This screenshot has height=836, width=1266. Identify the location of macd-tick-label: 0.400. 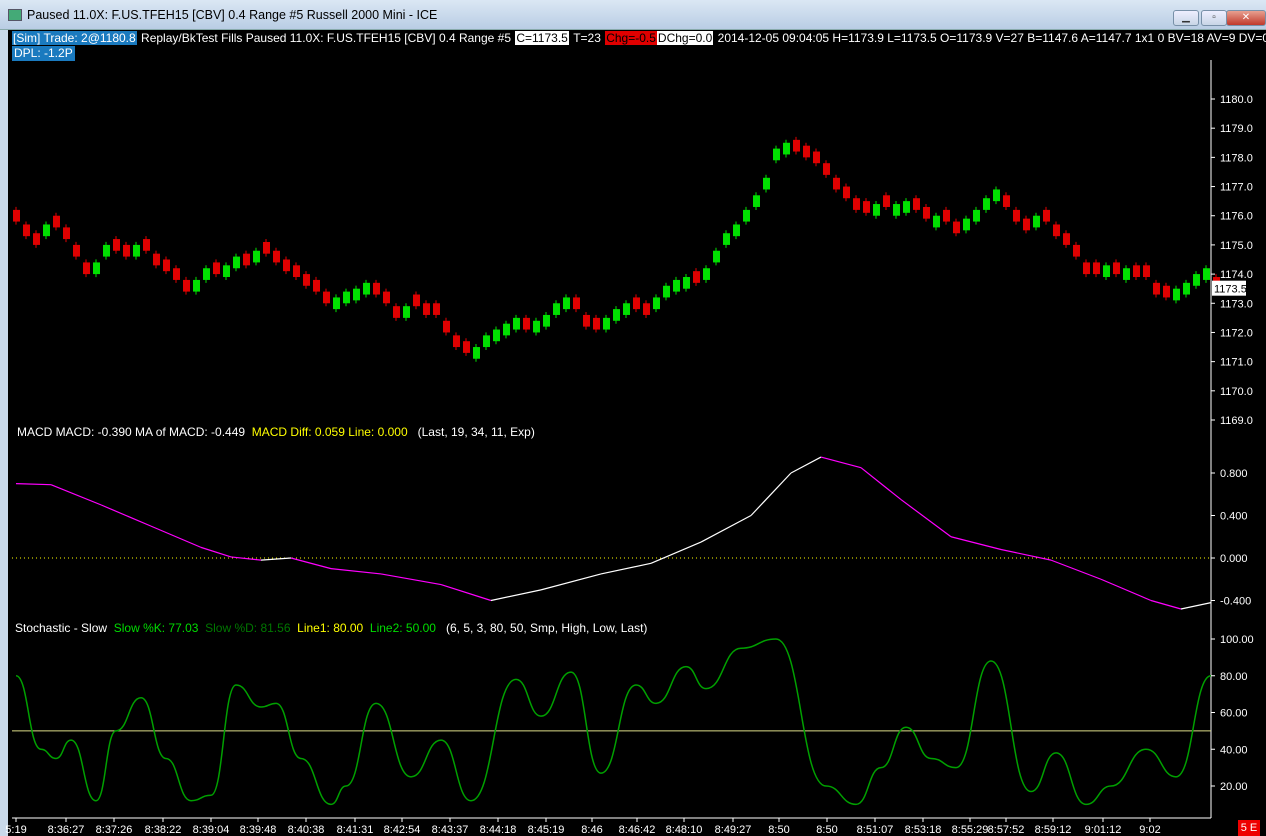
(1234, 517).